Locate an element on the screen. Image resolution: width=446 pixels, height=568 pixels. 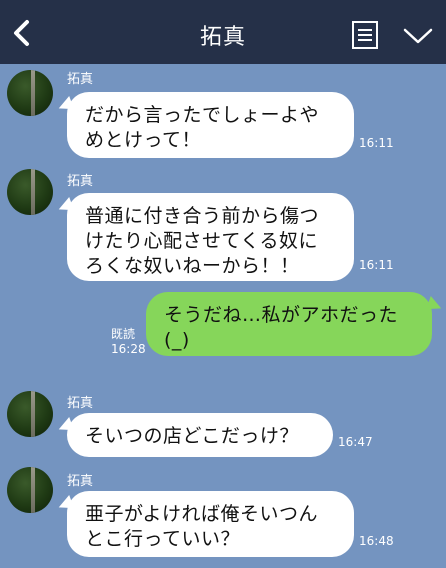
message-time: 16:47 is located at coordinates (355, 442).